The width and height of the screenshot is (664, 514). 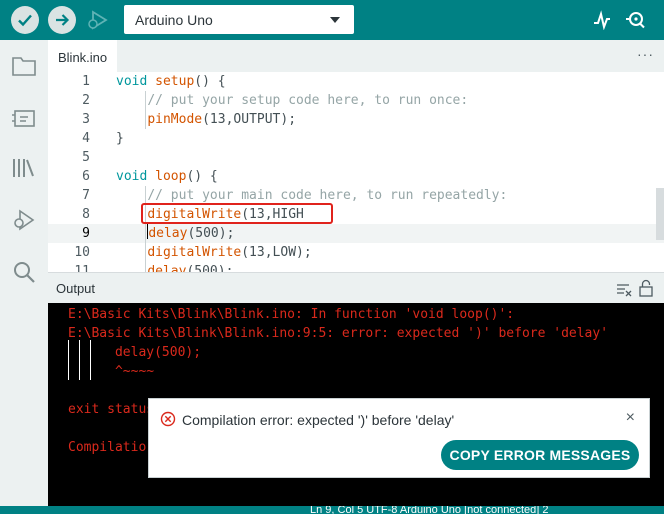 What do you see at coordinates (237, 213) in the screenshot?
I see `error-annotation-box` at bounding box center [237, 213].